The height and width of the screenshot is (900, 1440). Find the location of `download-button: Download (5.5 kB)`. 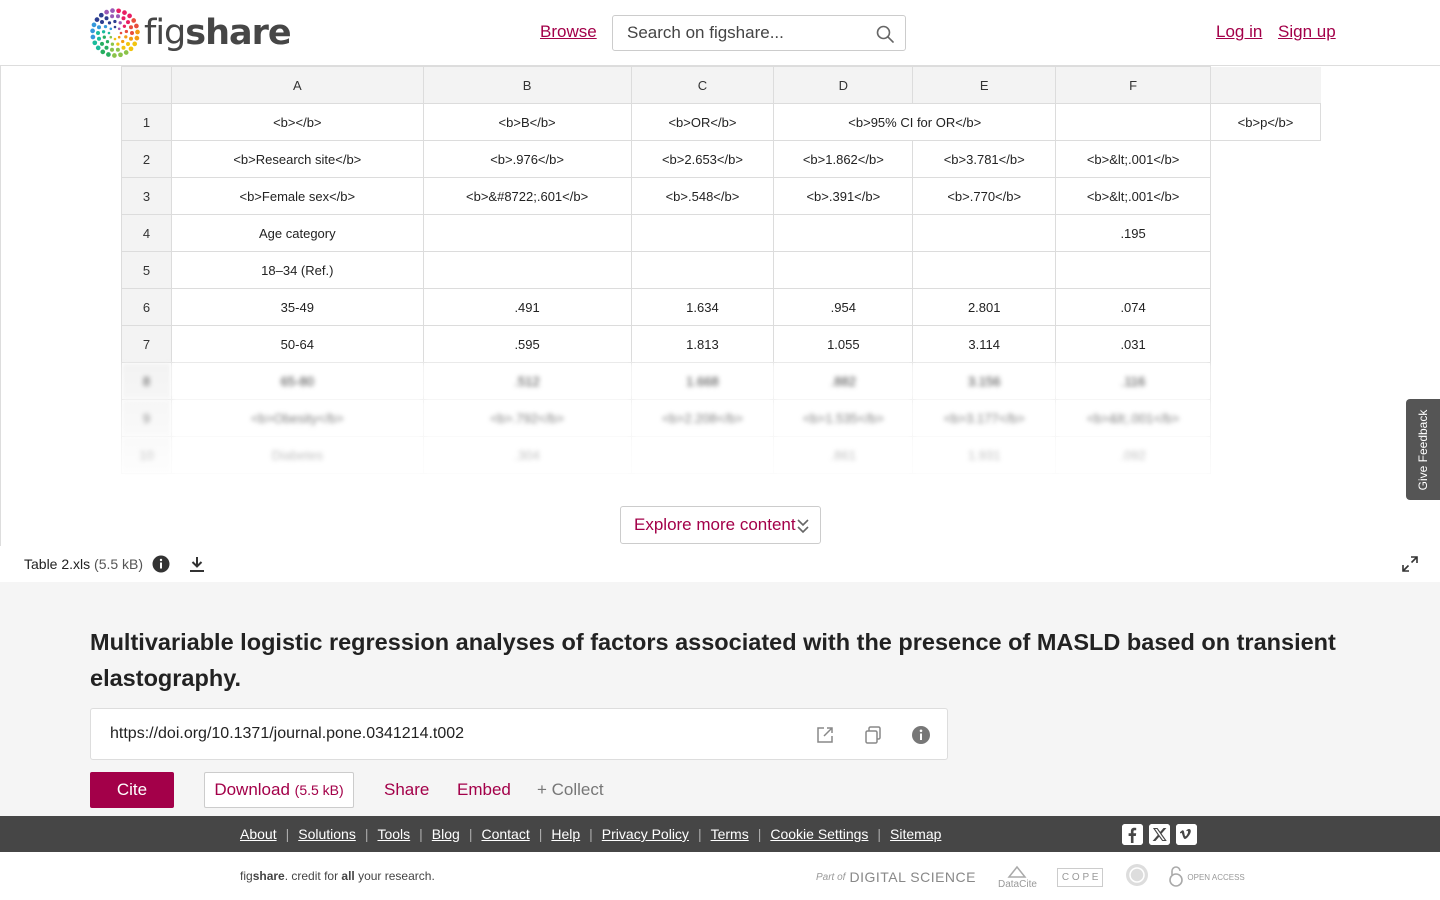

download-button: Download (5.5 kB) is located at coordinates (279, 790).